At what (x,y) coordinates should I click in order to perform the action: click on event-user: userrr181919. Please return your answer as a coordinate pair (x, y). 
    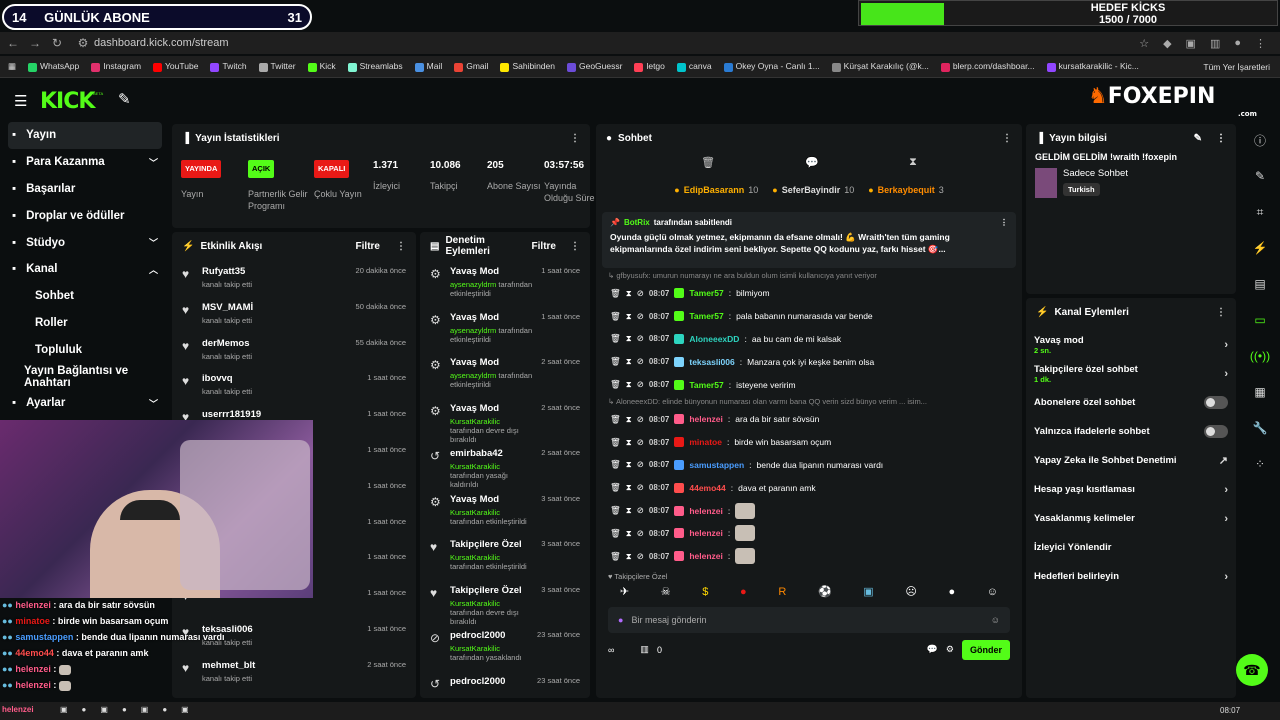
    Looking at the image, I should click on (231, 414).